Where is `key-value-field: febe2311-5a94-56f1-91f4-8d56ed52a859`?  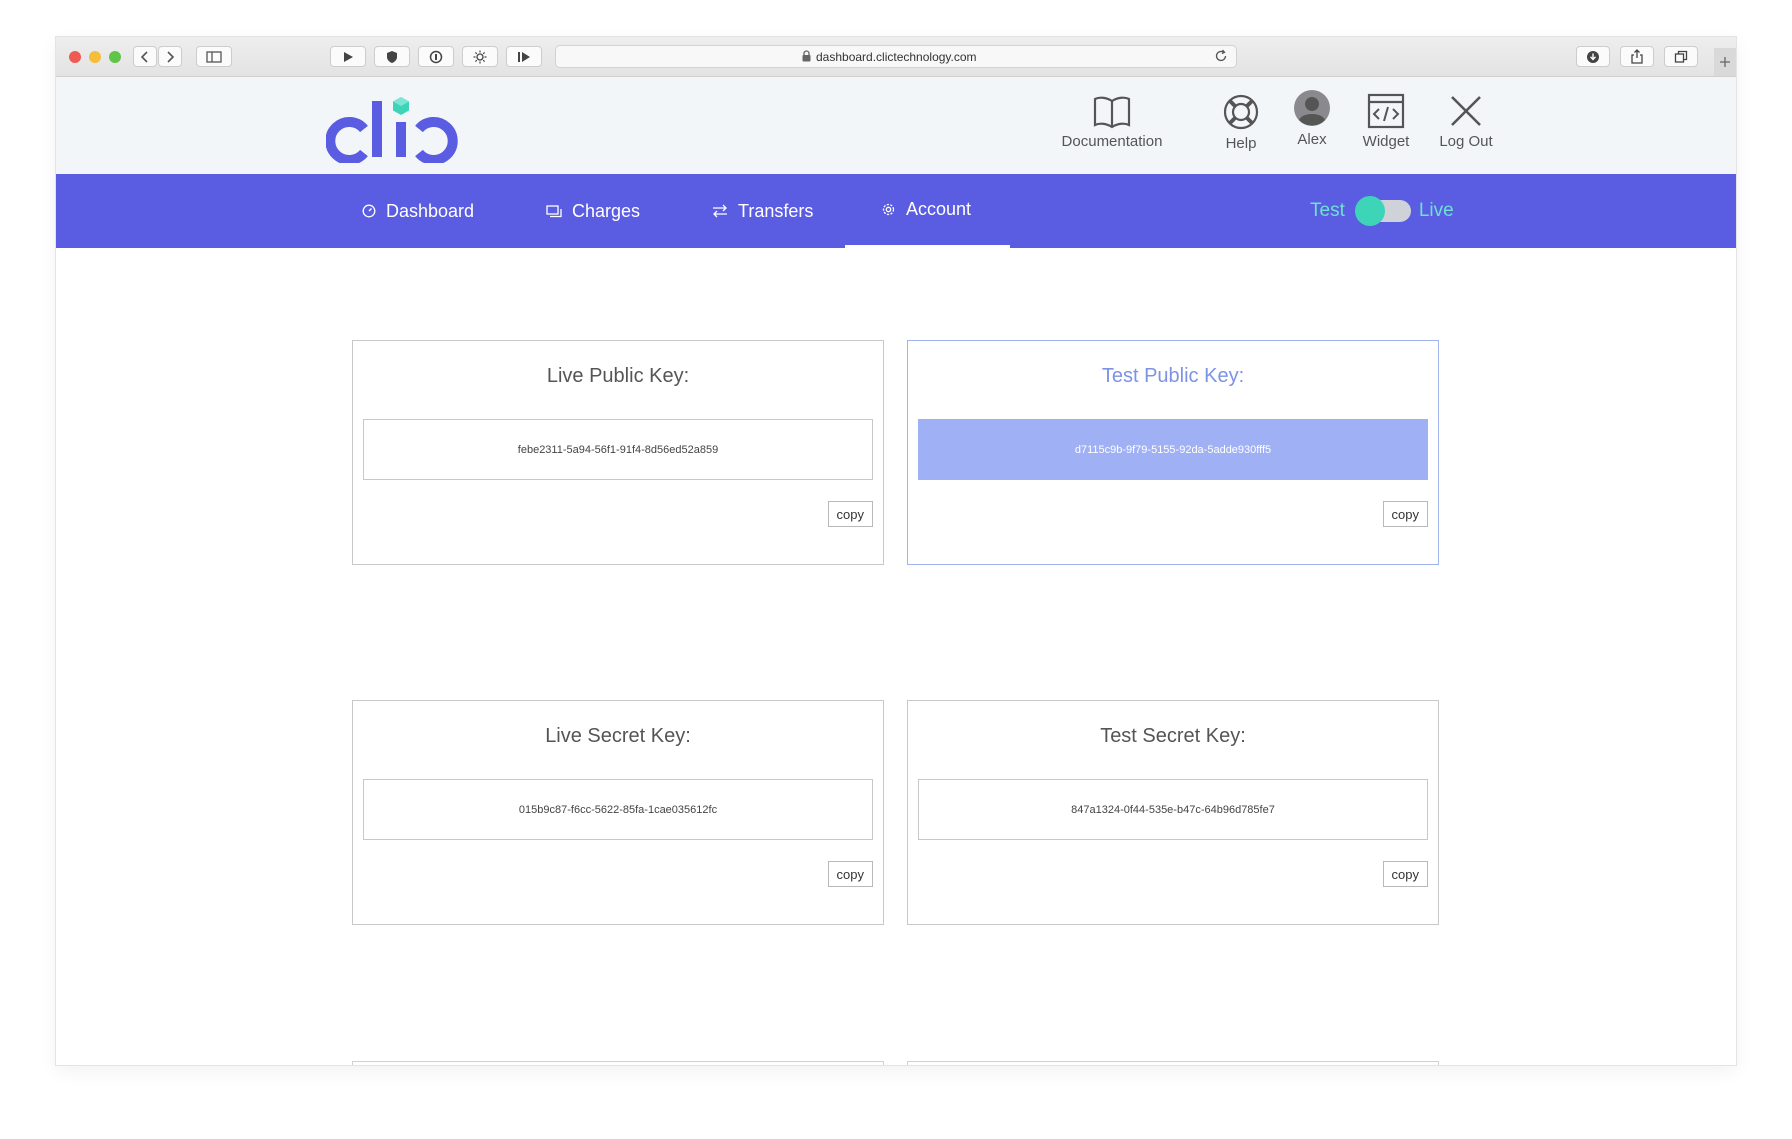
key-value-field: febe2311-5a94-56f1-91f4-8d56ed52a859 is located at coordinates (618, 449).